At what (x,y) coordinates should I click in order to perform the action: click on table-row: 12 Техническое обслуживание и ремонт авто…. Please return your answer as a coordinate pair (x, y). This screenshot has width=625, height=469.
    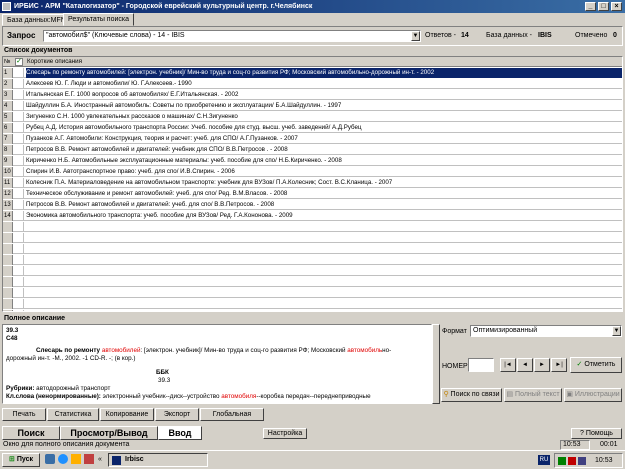
    Looking at the image, I should click on (312, 194).